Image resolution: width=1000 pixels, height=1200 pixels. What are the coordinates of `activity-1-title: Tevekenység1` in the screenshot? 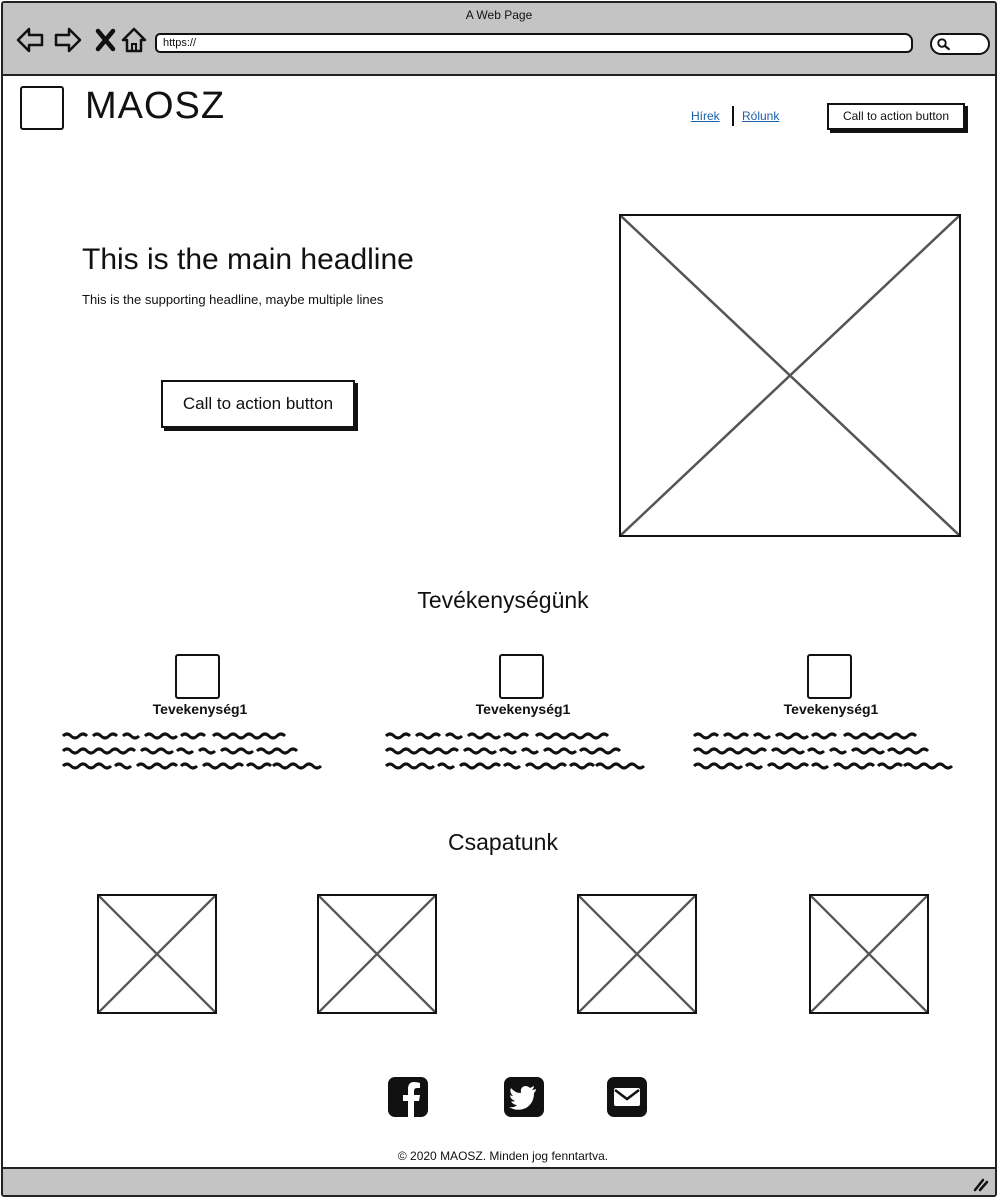 It's located at (200, 709).